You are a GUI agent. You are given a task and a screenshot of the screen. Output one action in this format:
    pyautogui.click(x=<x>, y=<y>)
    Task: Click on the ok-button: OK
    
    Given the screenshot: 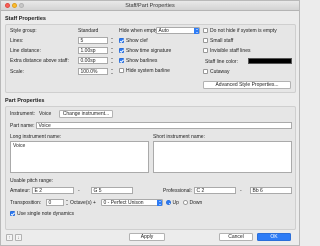 What is the action you would take?
    pyautogui.click(x=274, y=237)
    